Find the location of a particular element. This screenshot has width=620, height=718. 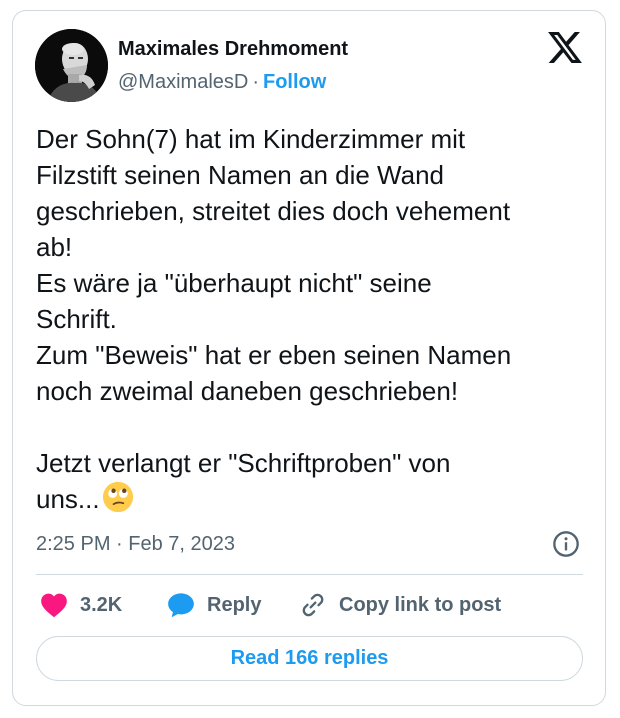

link-icon is located at coordinates (313, 605).